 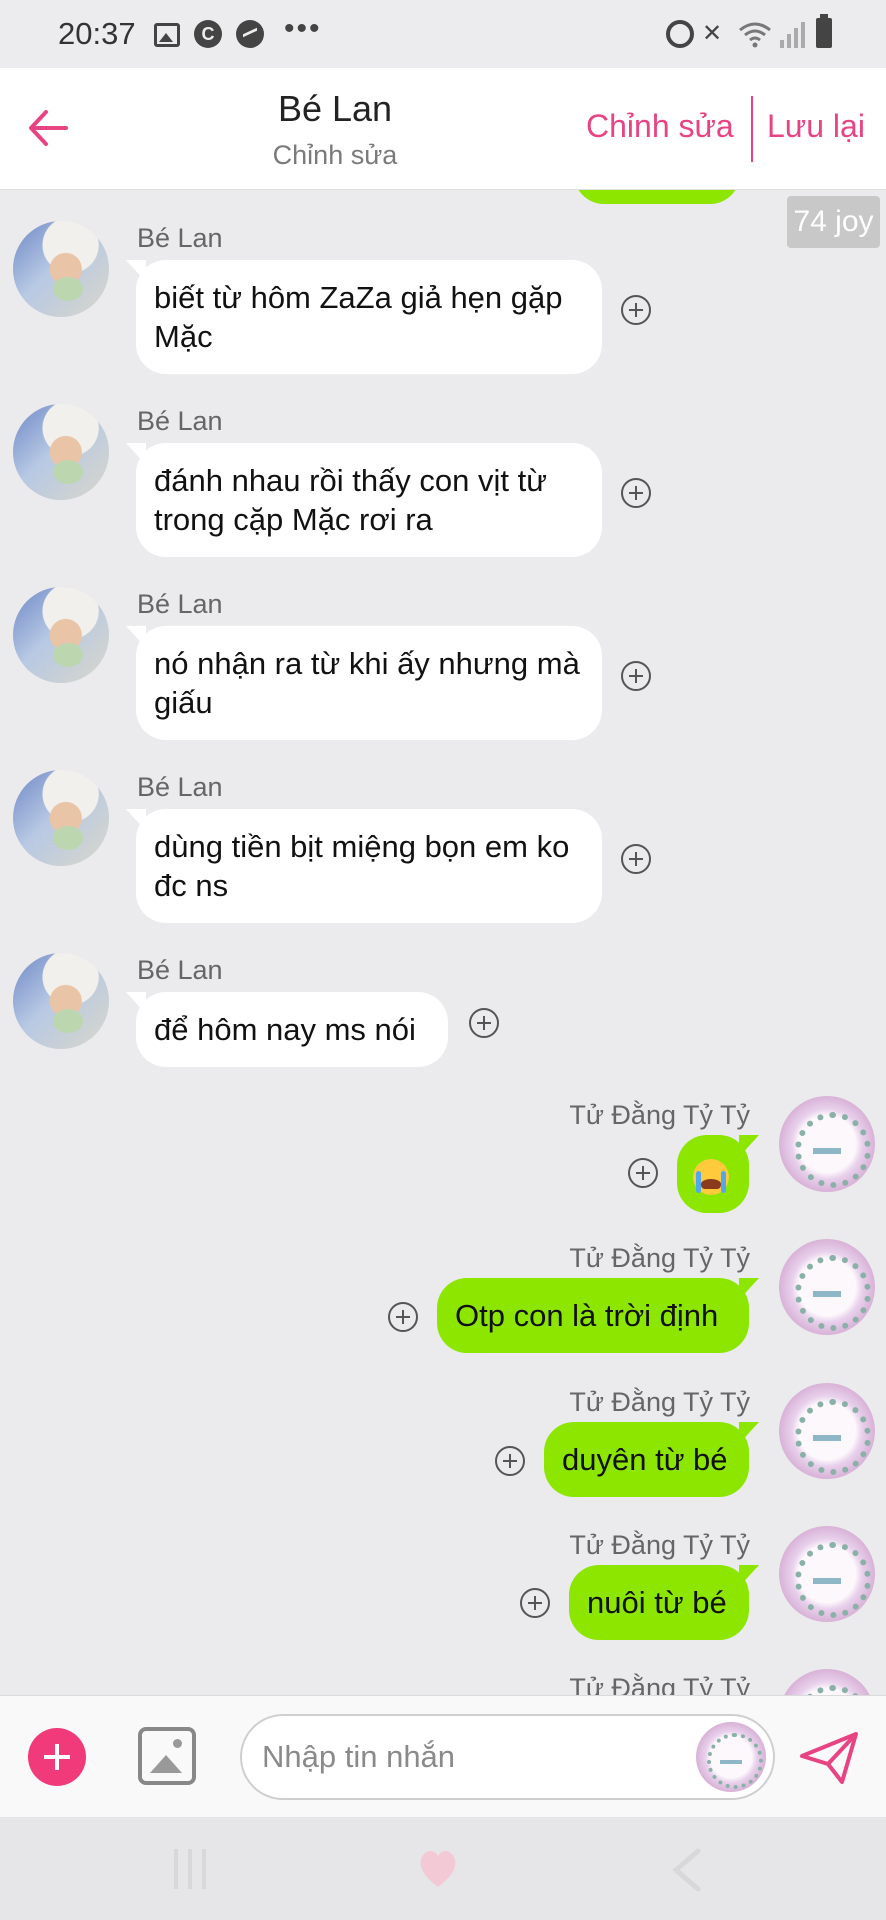 I want to click on home-heart-icon, so click(x=438, y=1868).